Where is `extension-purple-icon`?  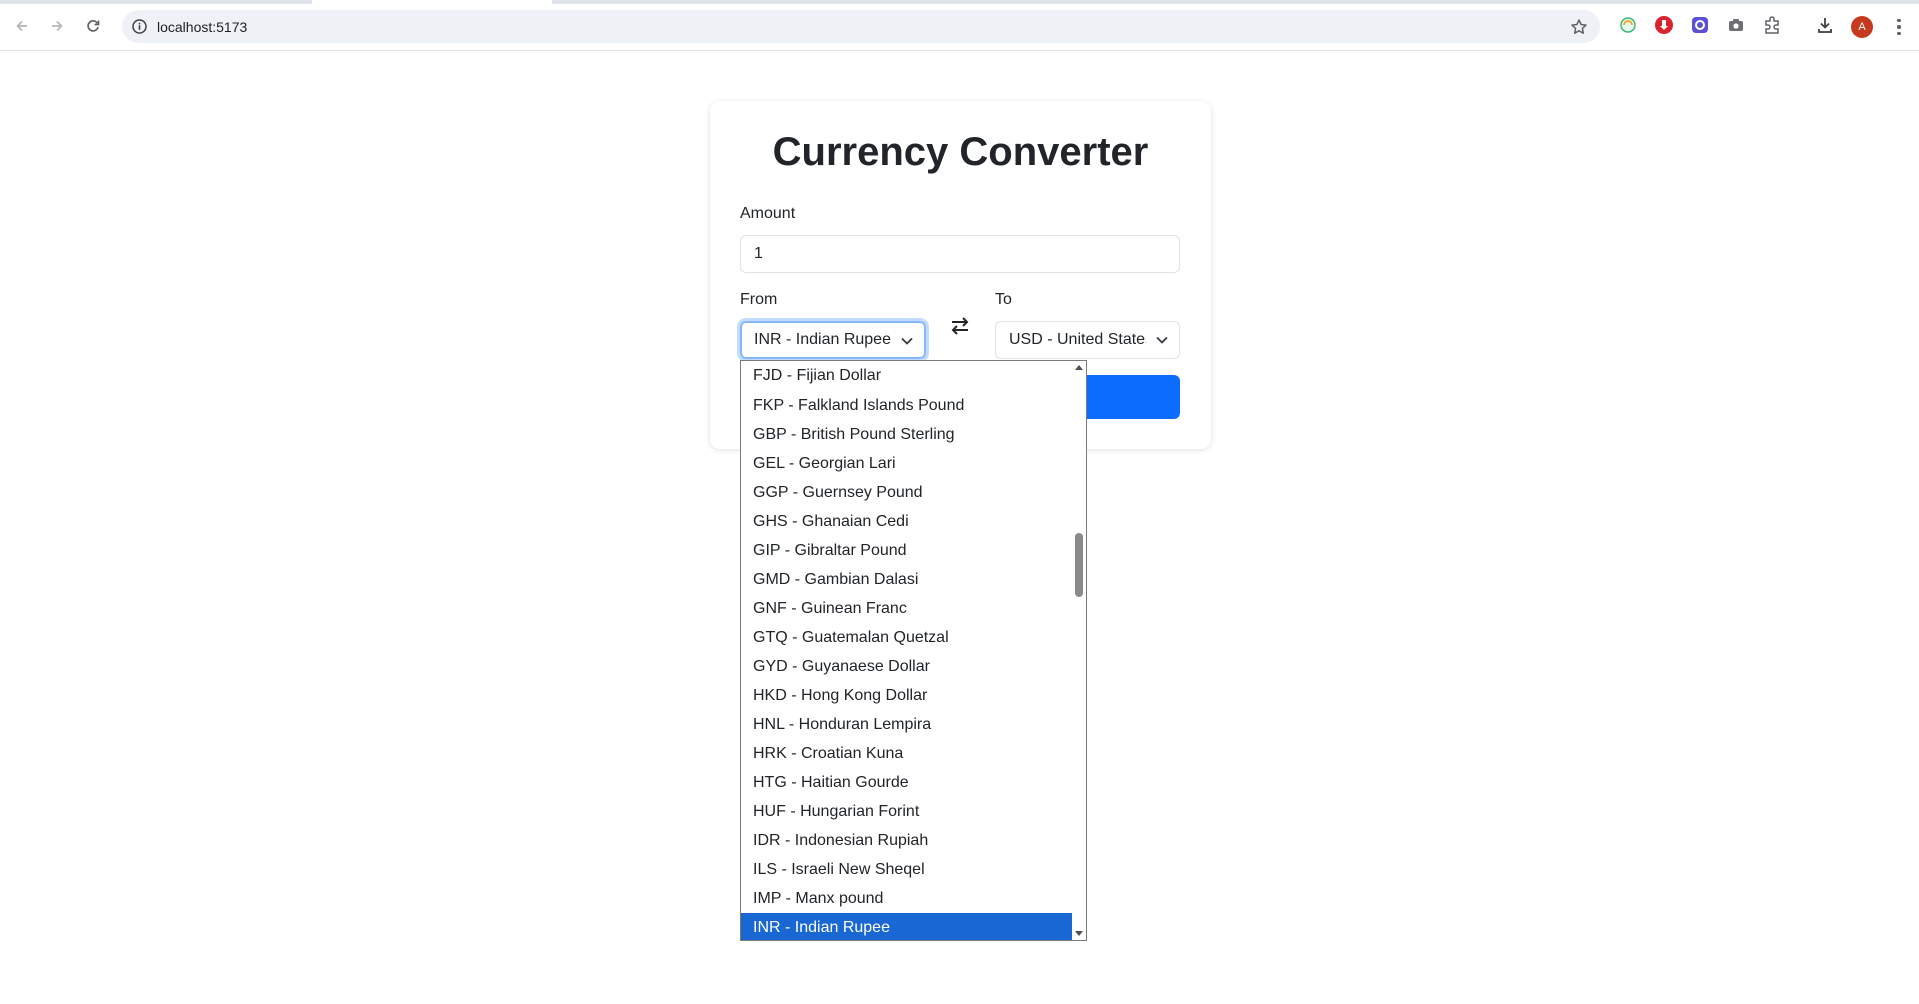 extension-purple-icon is located at coordinates (1700, 25).